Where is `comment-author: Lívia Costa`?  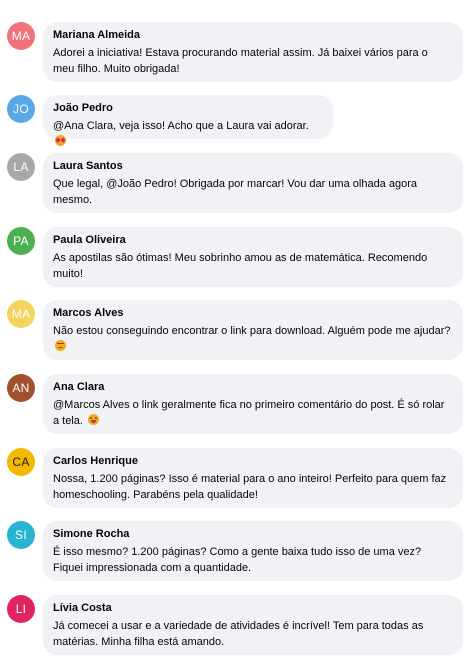 comment-author: Lívia Costa is located at coordinates (252, 608).